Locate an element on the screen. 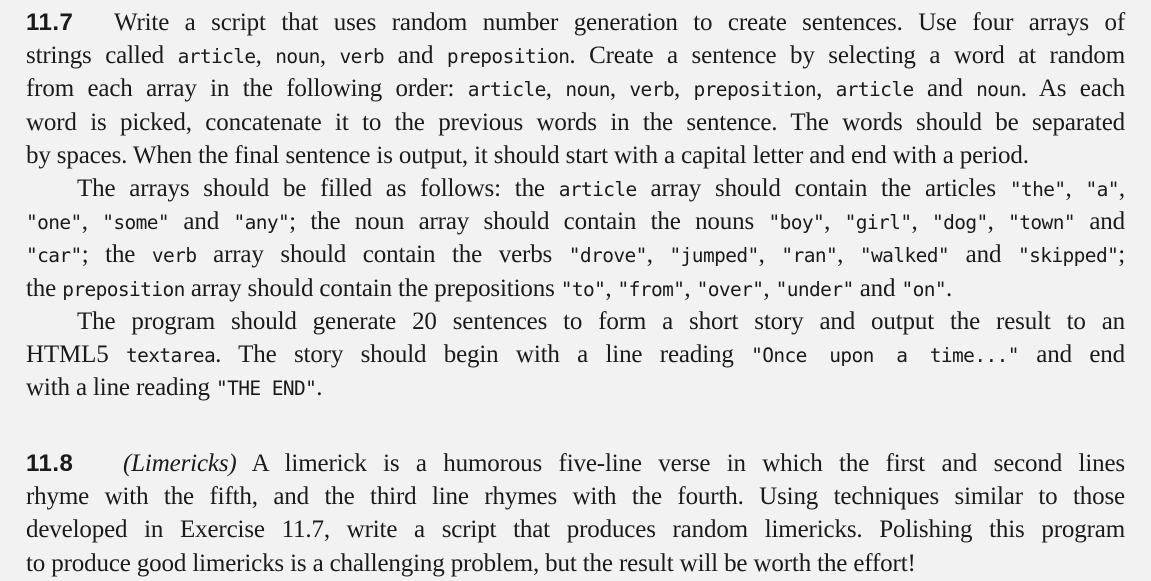  body-text: ; the is located at coordinates (116, 255).